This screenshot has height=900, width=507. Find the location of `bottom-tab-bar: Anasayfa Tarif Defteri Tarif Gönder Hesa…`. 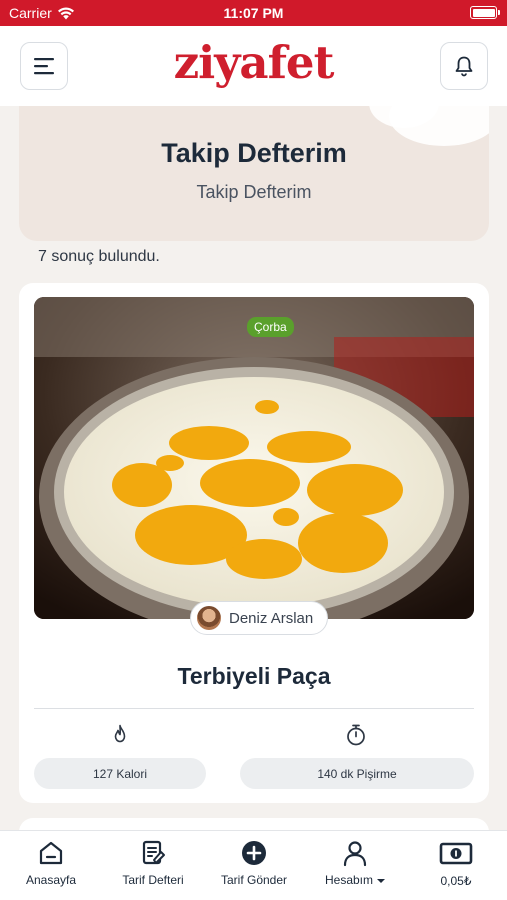

bottom-tab-bar: Anasayfa Tarif Defteri Tarif Gönder Hesa… is located at coordinates (253, 865).